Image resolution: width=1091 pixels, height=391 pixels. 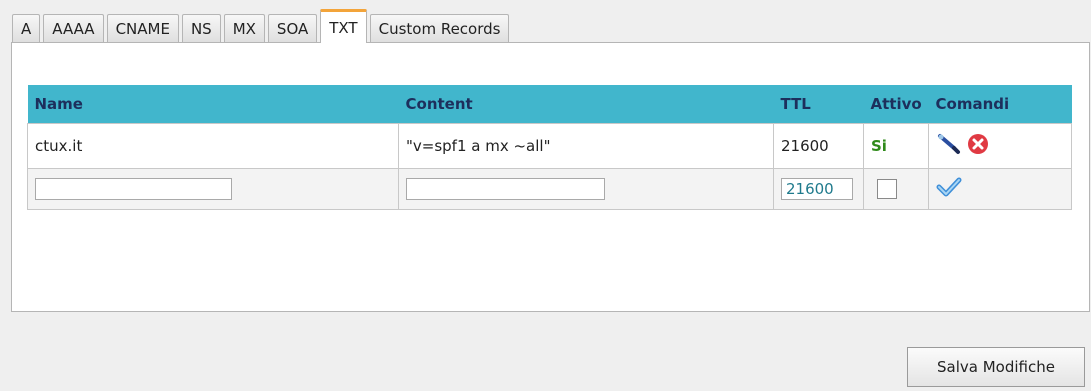 I want to click on column-header-active: Attivo, so click(x=896, y=104).